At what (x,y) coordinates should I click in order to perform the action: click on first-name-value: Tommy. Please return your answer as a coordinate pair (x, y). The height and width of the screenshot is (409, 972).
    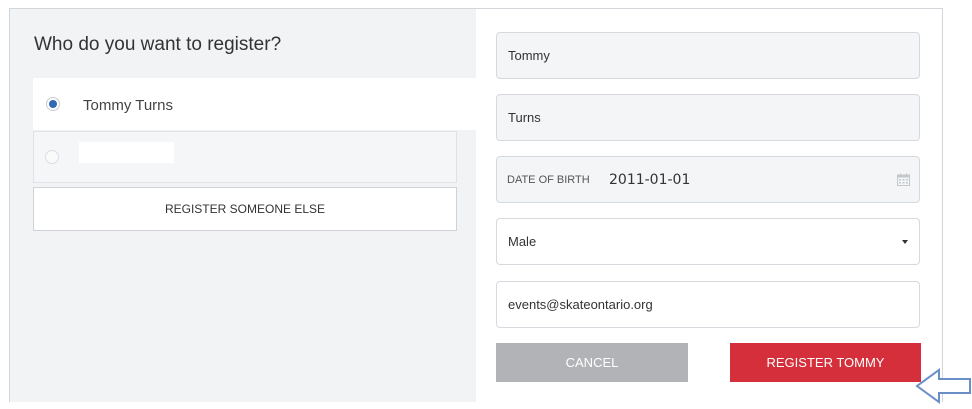
    Looking at the image, I should click on (529, 55).